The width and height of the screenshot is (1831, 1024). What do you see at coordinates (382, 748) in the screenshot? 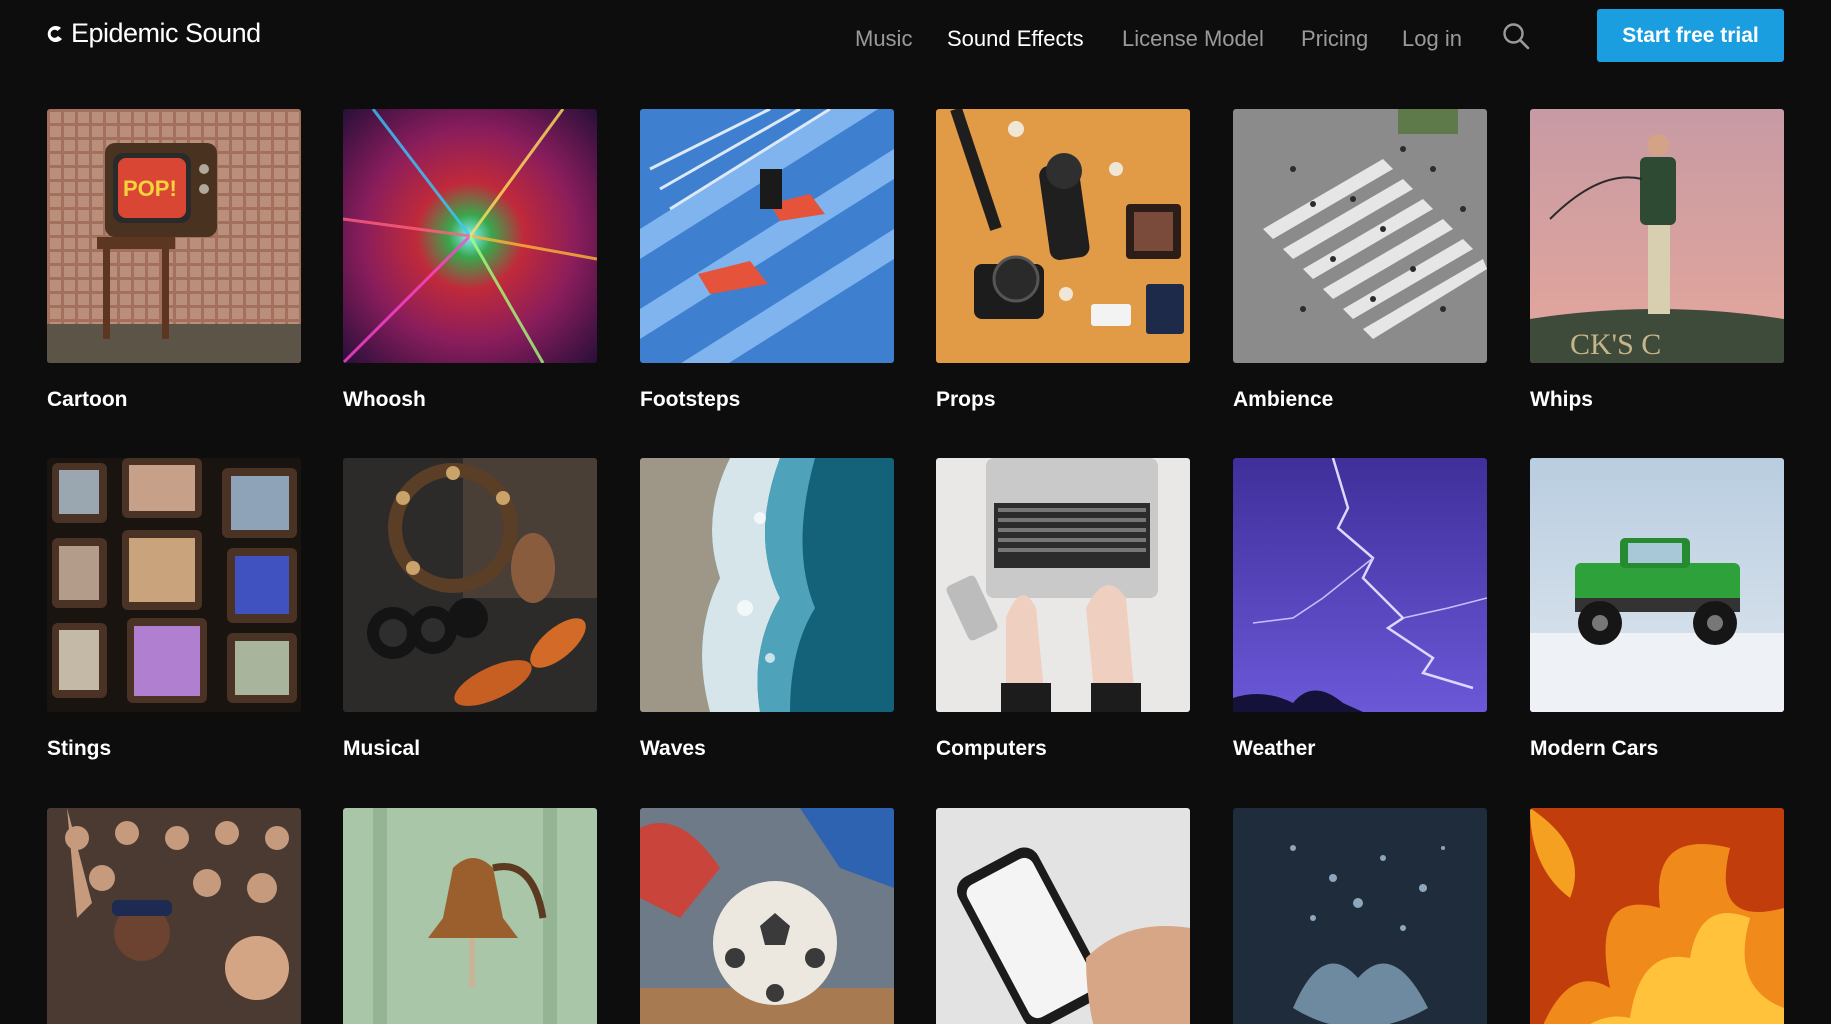
I see `category-label: Musical` at bounding box center [382, 748].